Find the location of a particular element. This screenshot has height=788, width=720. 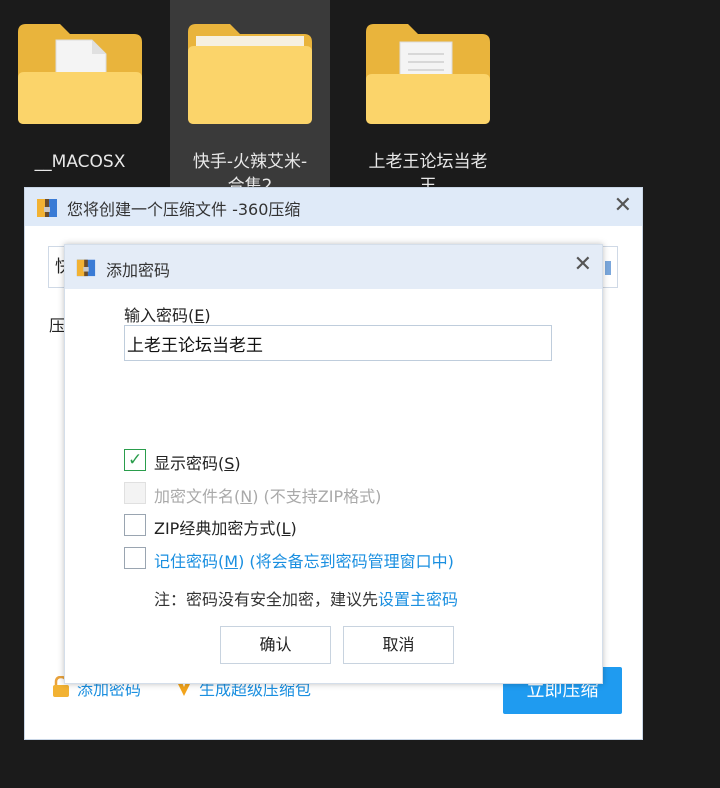

browse-icon is located at coordinates (608, 268).